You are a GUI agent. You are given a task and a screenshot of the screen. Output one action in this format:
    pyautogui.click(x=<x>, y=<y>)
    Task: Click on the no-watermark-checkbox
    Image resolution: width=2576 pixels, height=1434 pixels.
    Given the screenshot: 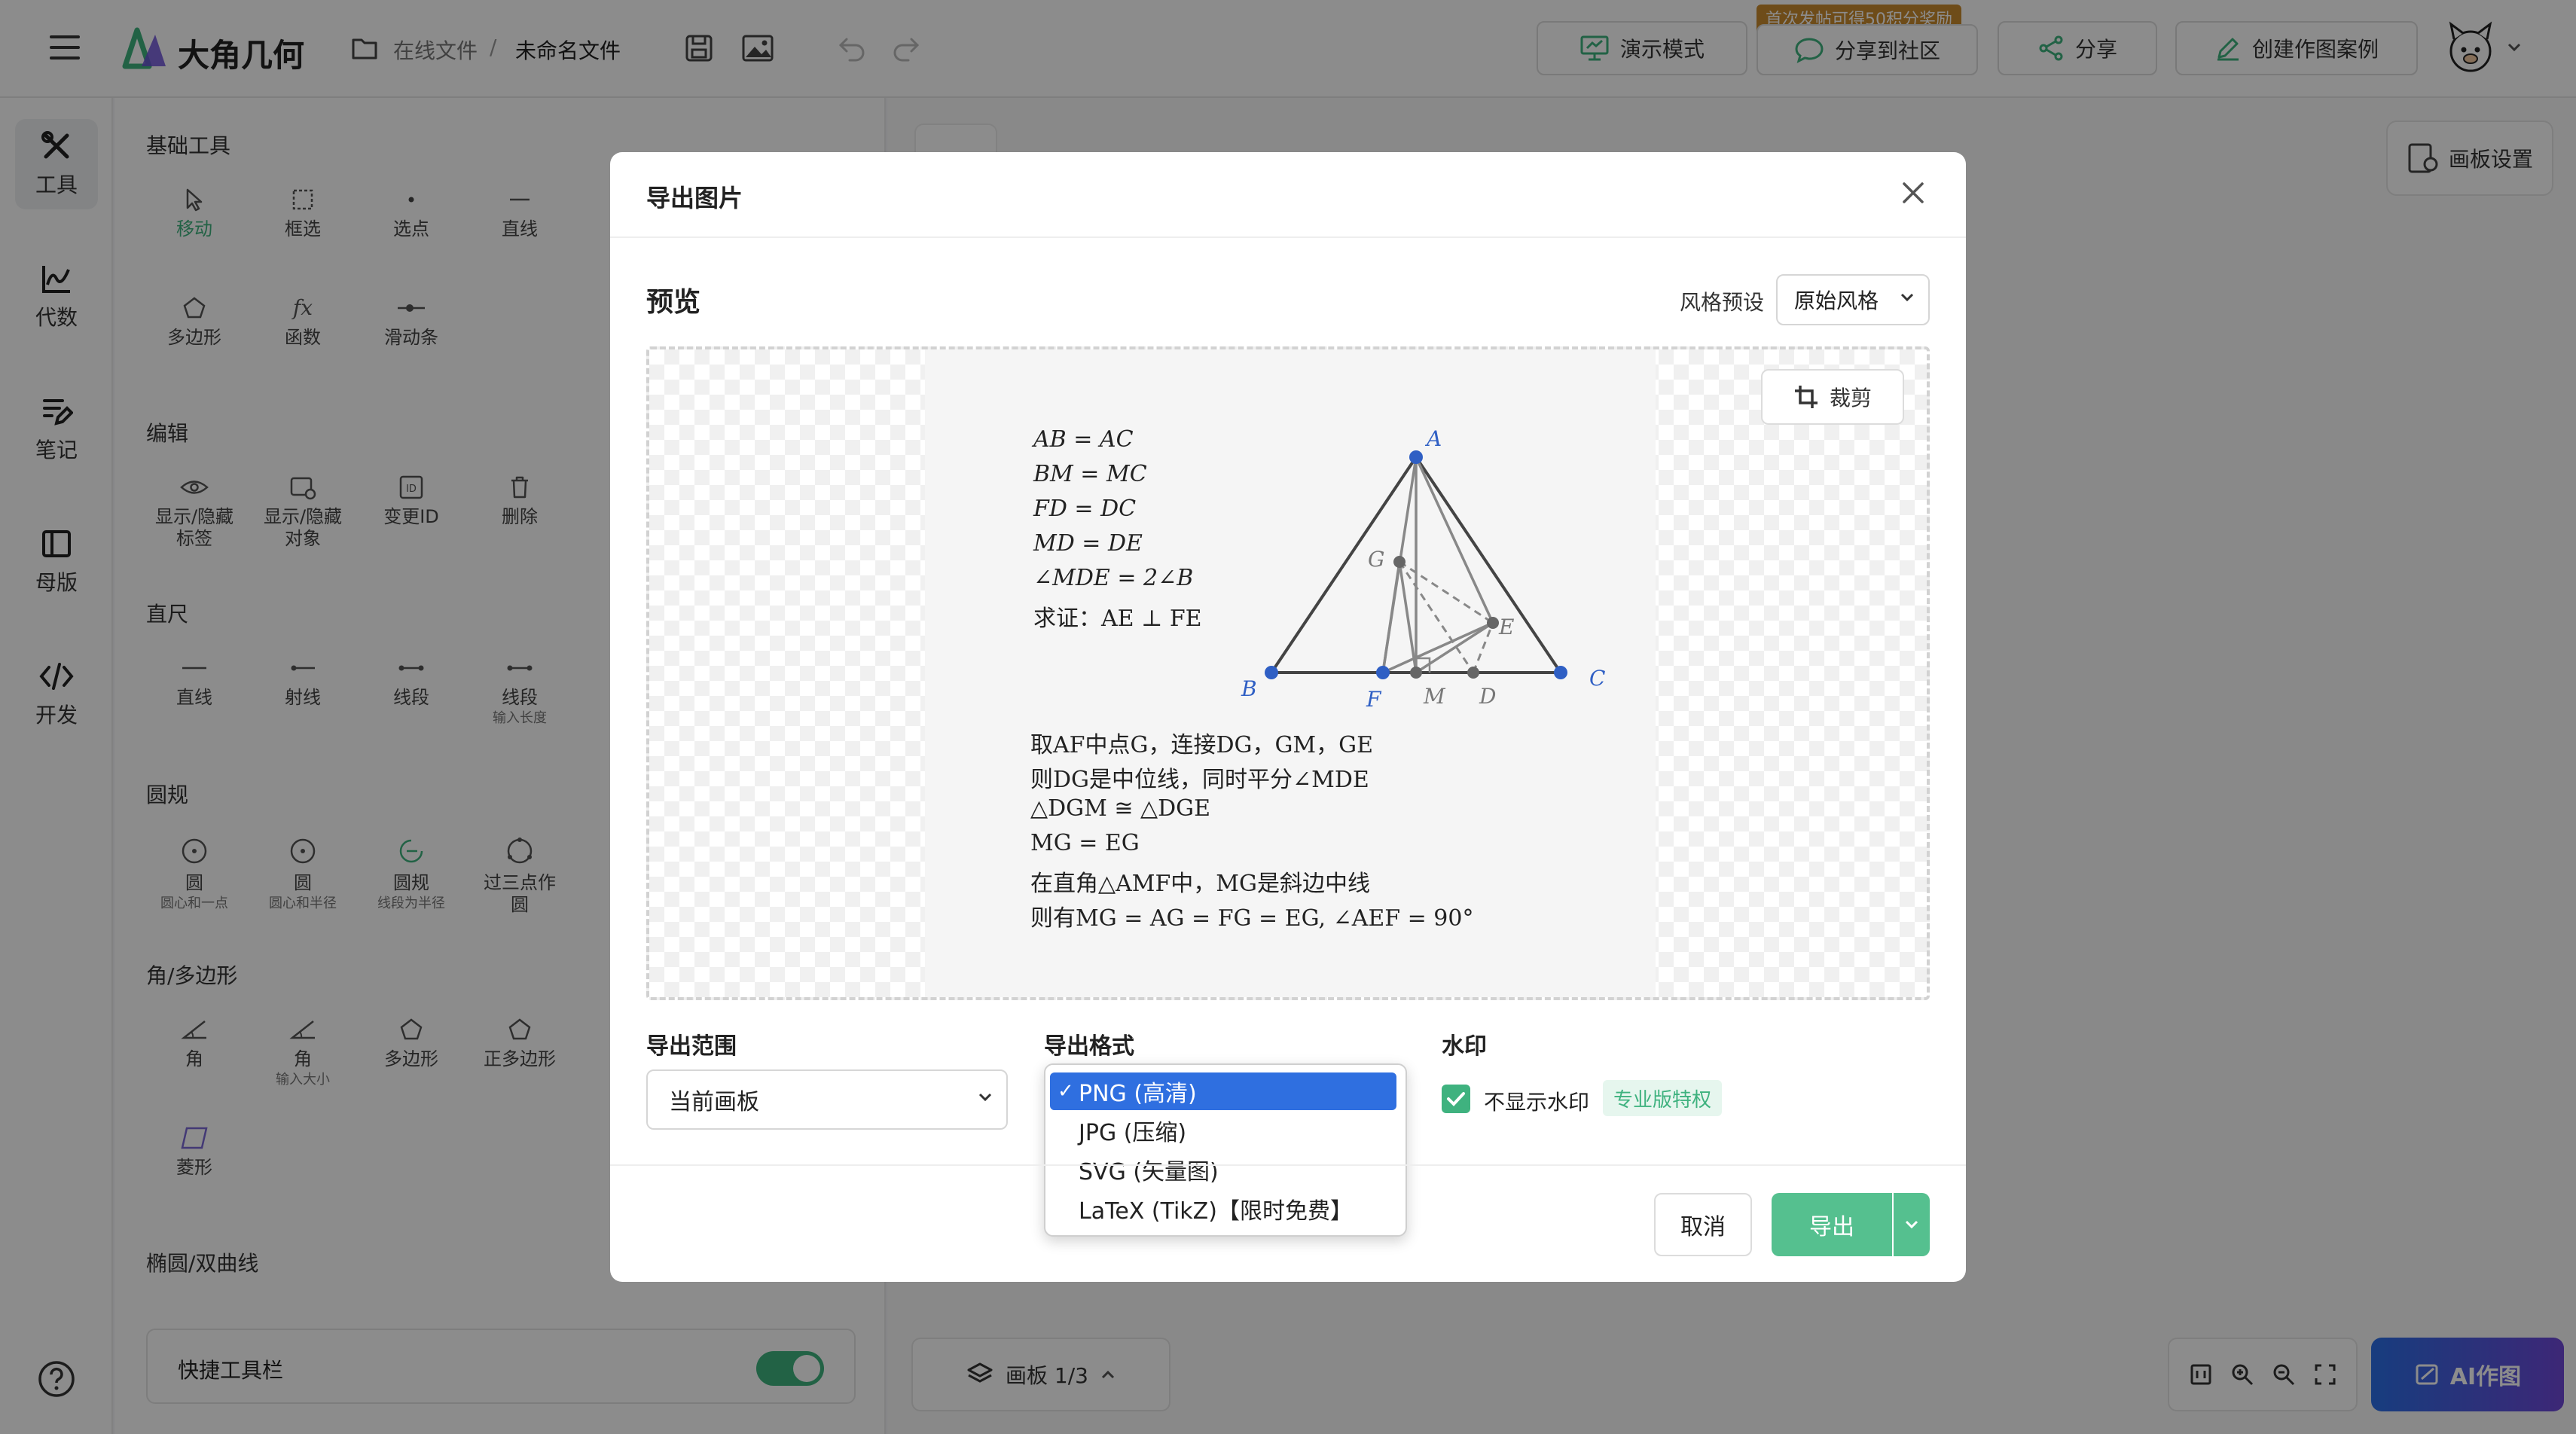 What is the action you would take?
    pyautogui.click(x=1456, y=1099)
    